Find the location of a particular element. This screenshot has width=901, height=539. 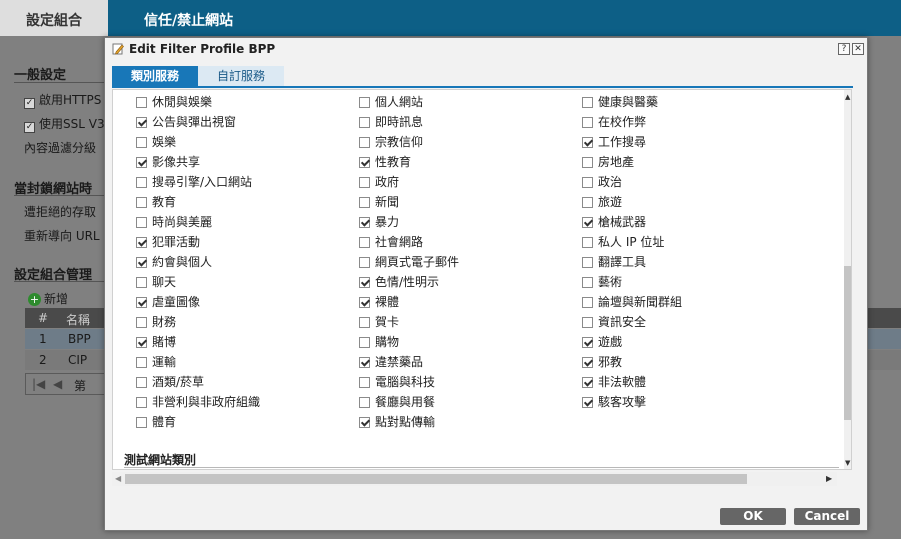

category-item: 新聞 is located at coordinates (379, 202).